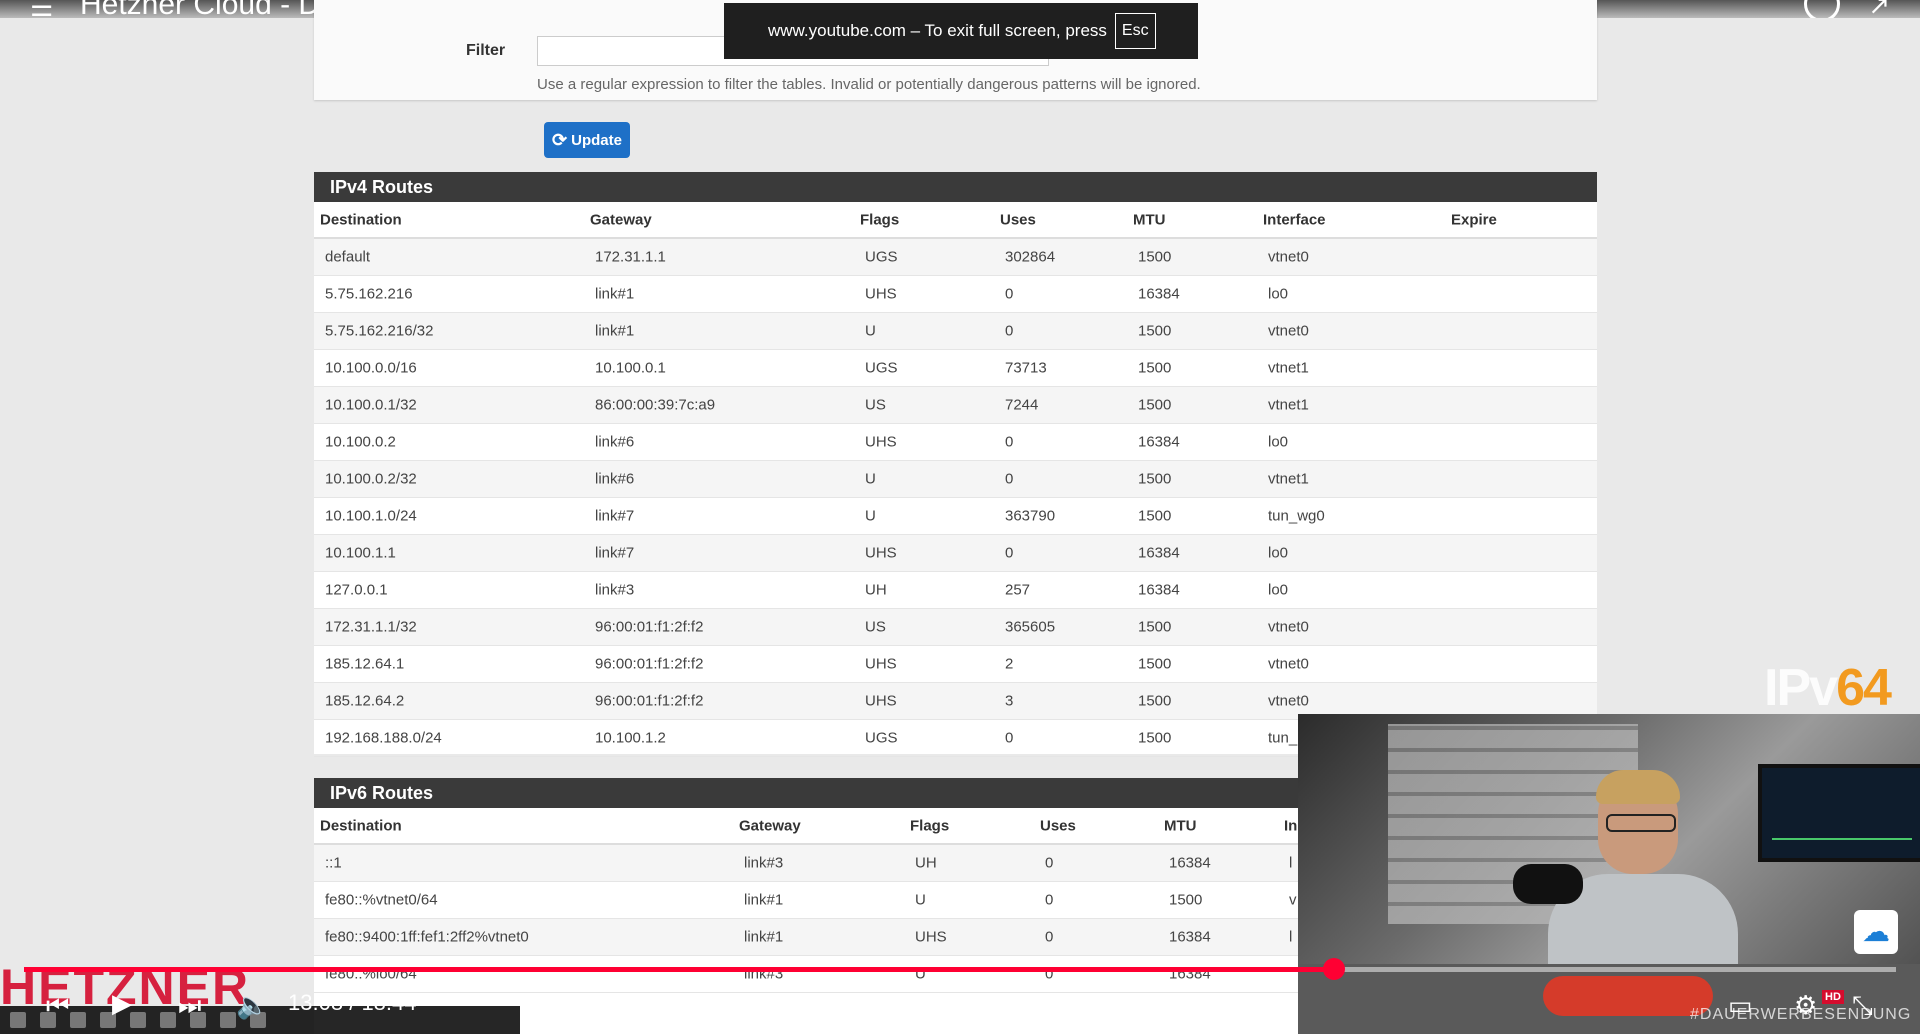 This screenshot has width=1920, height=1034. I want to click on esc-key-hint: Esc, so click(1135, 31).